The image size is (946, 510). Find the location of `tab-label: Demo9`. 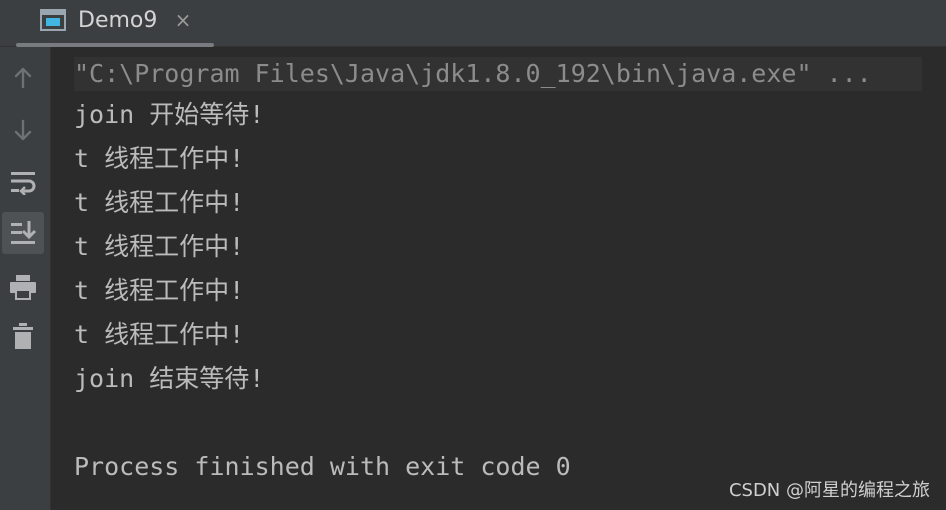

tab-label: Demo9 is located at coordinates (118, 20).